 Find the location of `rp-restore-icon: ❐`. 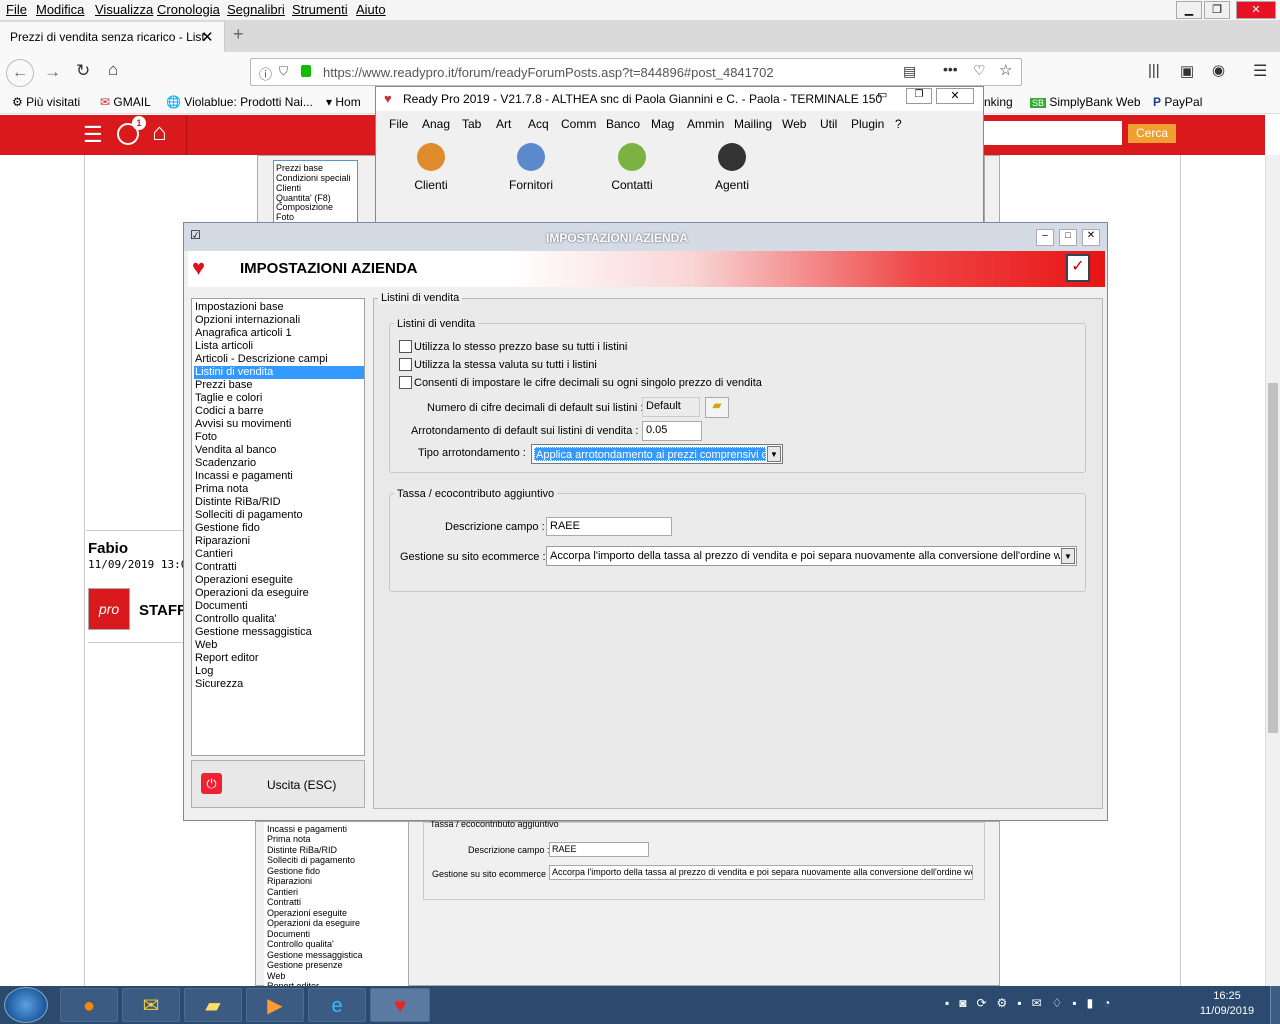

rp-restore-icon: ❐ is located at coordinates (919, 96).